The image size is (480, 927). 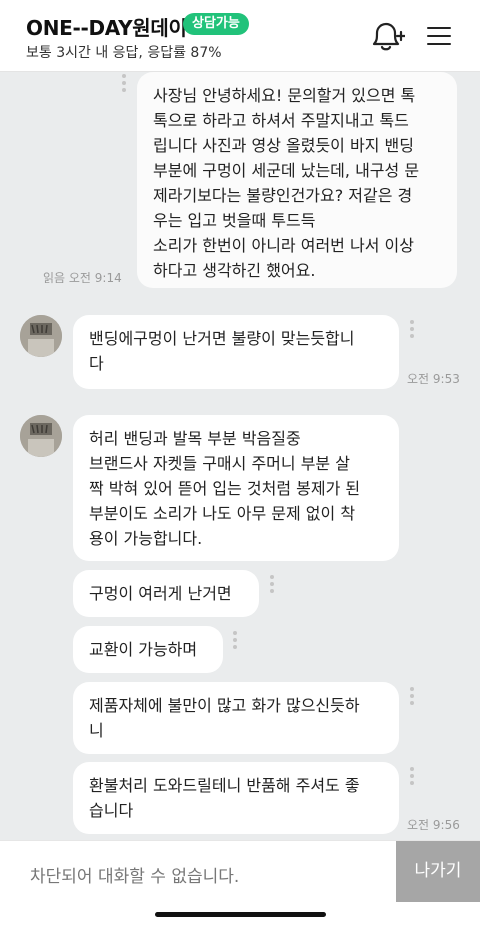 What do you see at coordinates (236, 718) in the screenshot?
I see `received-message: 제품자체에 불만이 많고 화가 많으신듯하 니` at bounding box center [236, 718].